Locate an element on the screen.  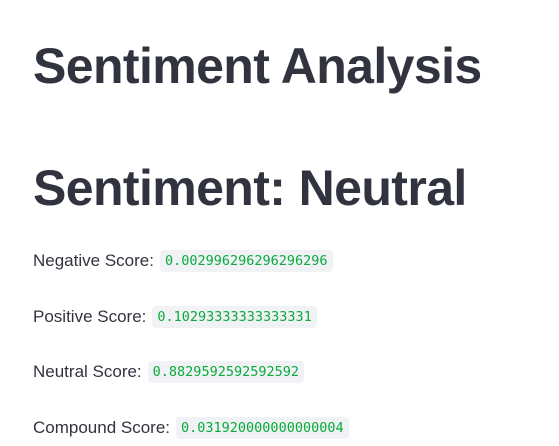
positive-score-label: Positive Score: is located at coordinates (90, 316).